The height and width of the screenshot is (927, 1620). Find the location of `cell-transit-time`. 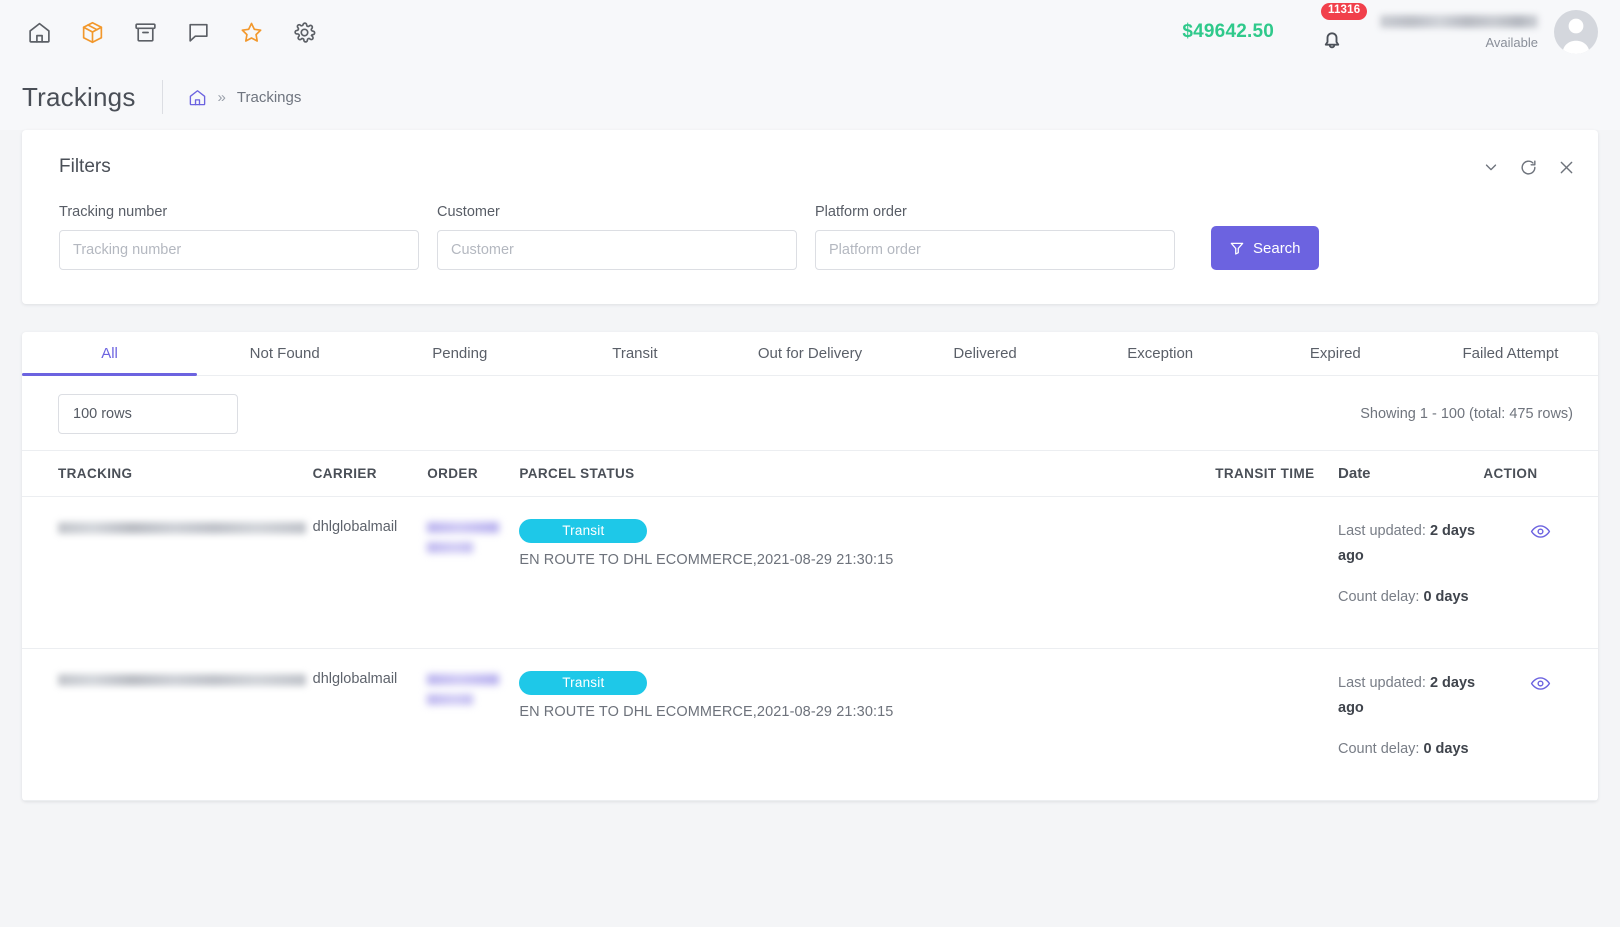

cell-transit-time is located at coordinates (1277, 724).